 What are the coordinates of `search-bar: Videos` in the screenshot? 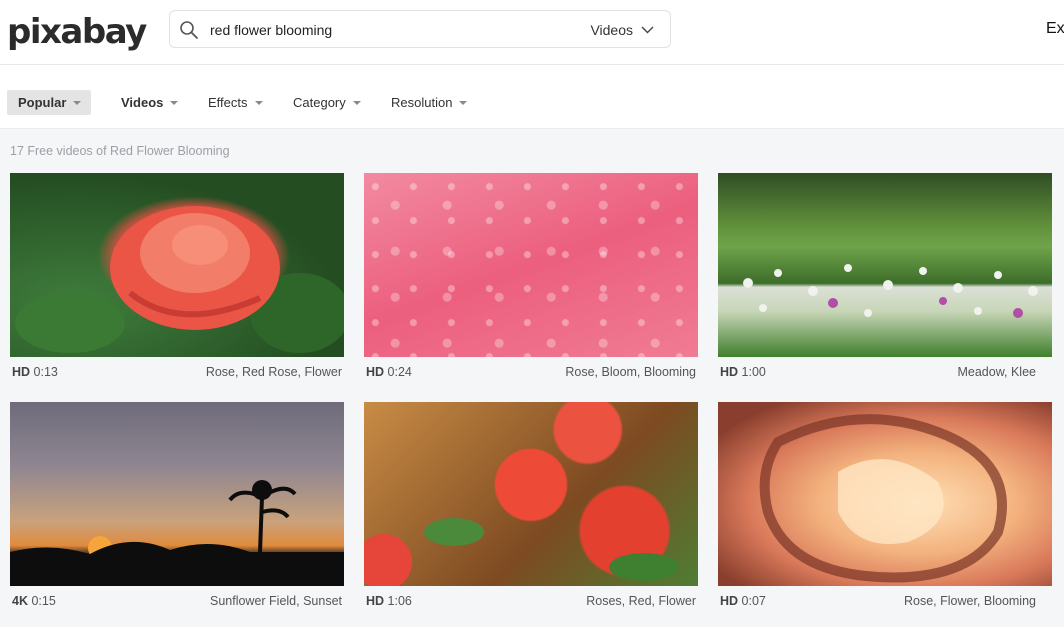 It's located at (420, 29).